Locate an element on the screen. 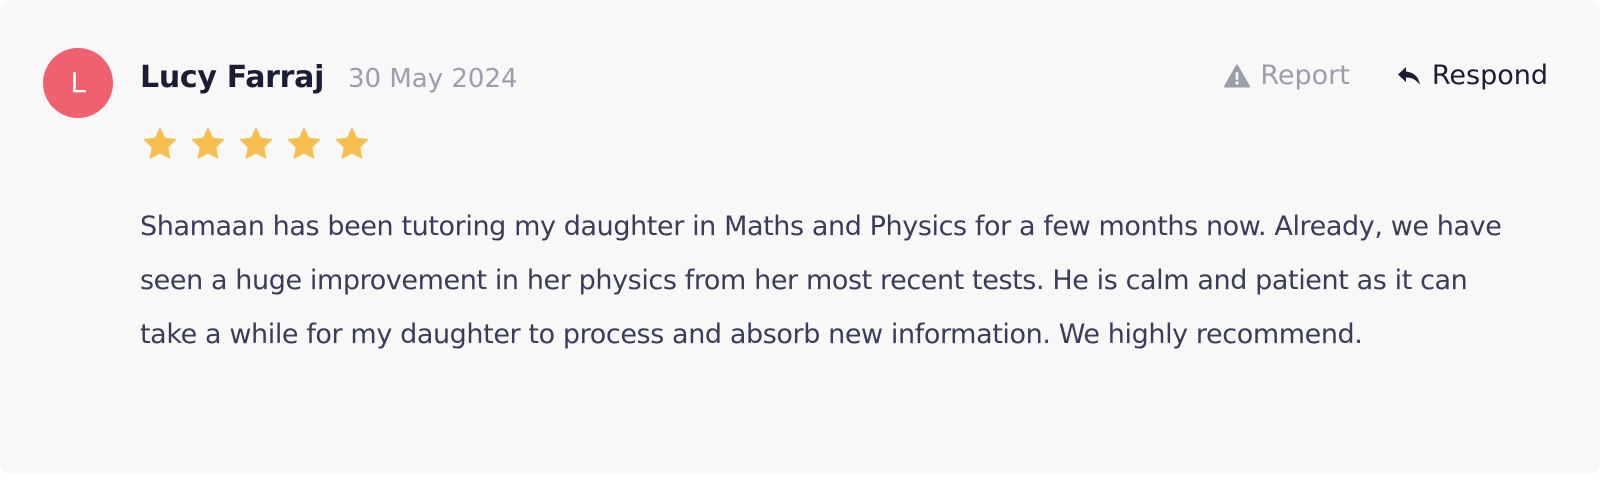 The width and height of the screenshot is (1600, 480). respond-button: Respond is located at coordinates (1472, 75).